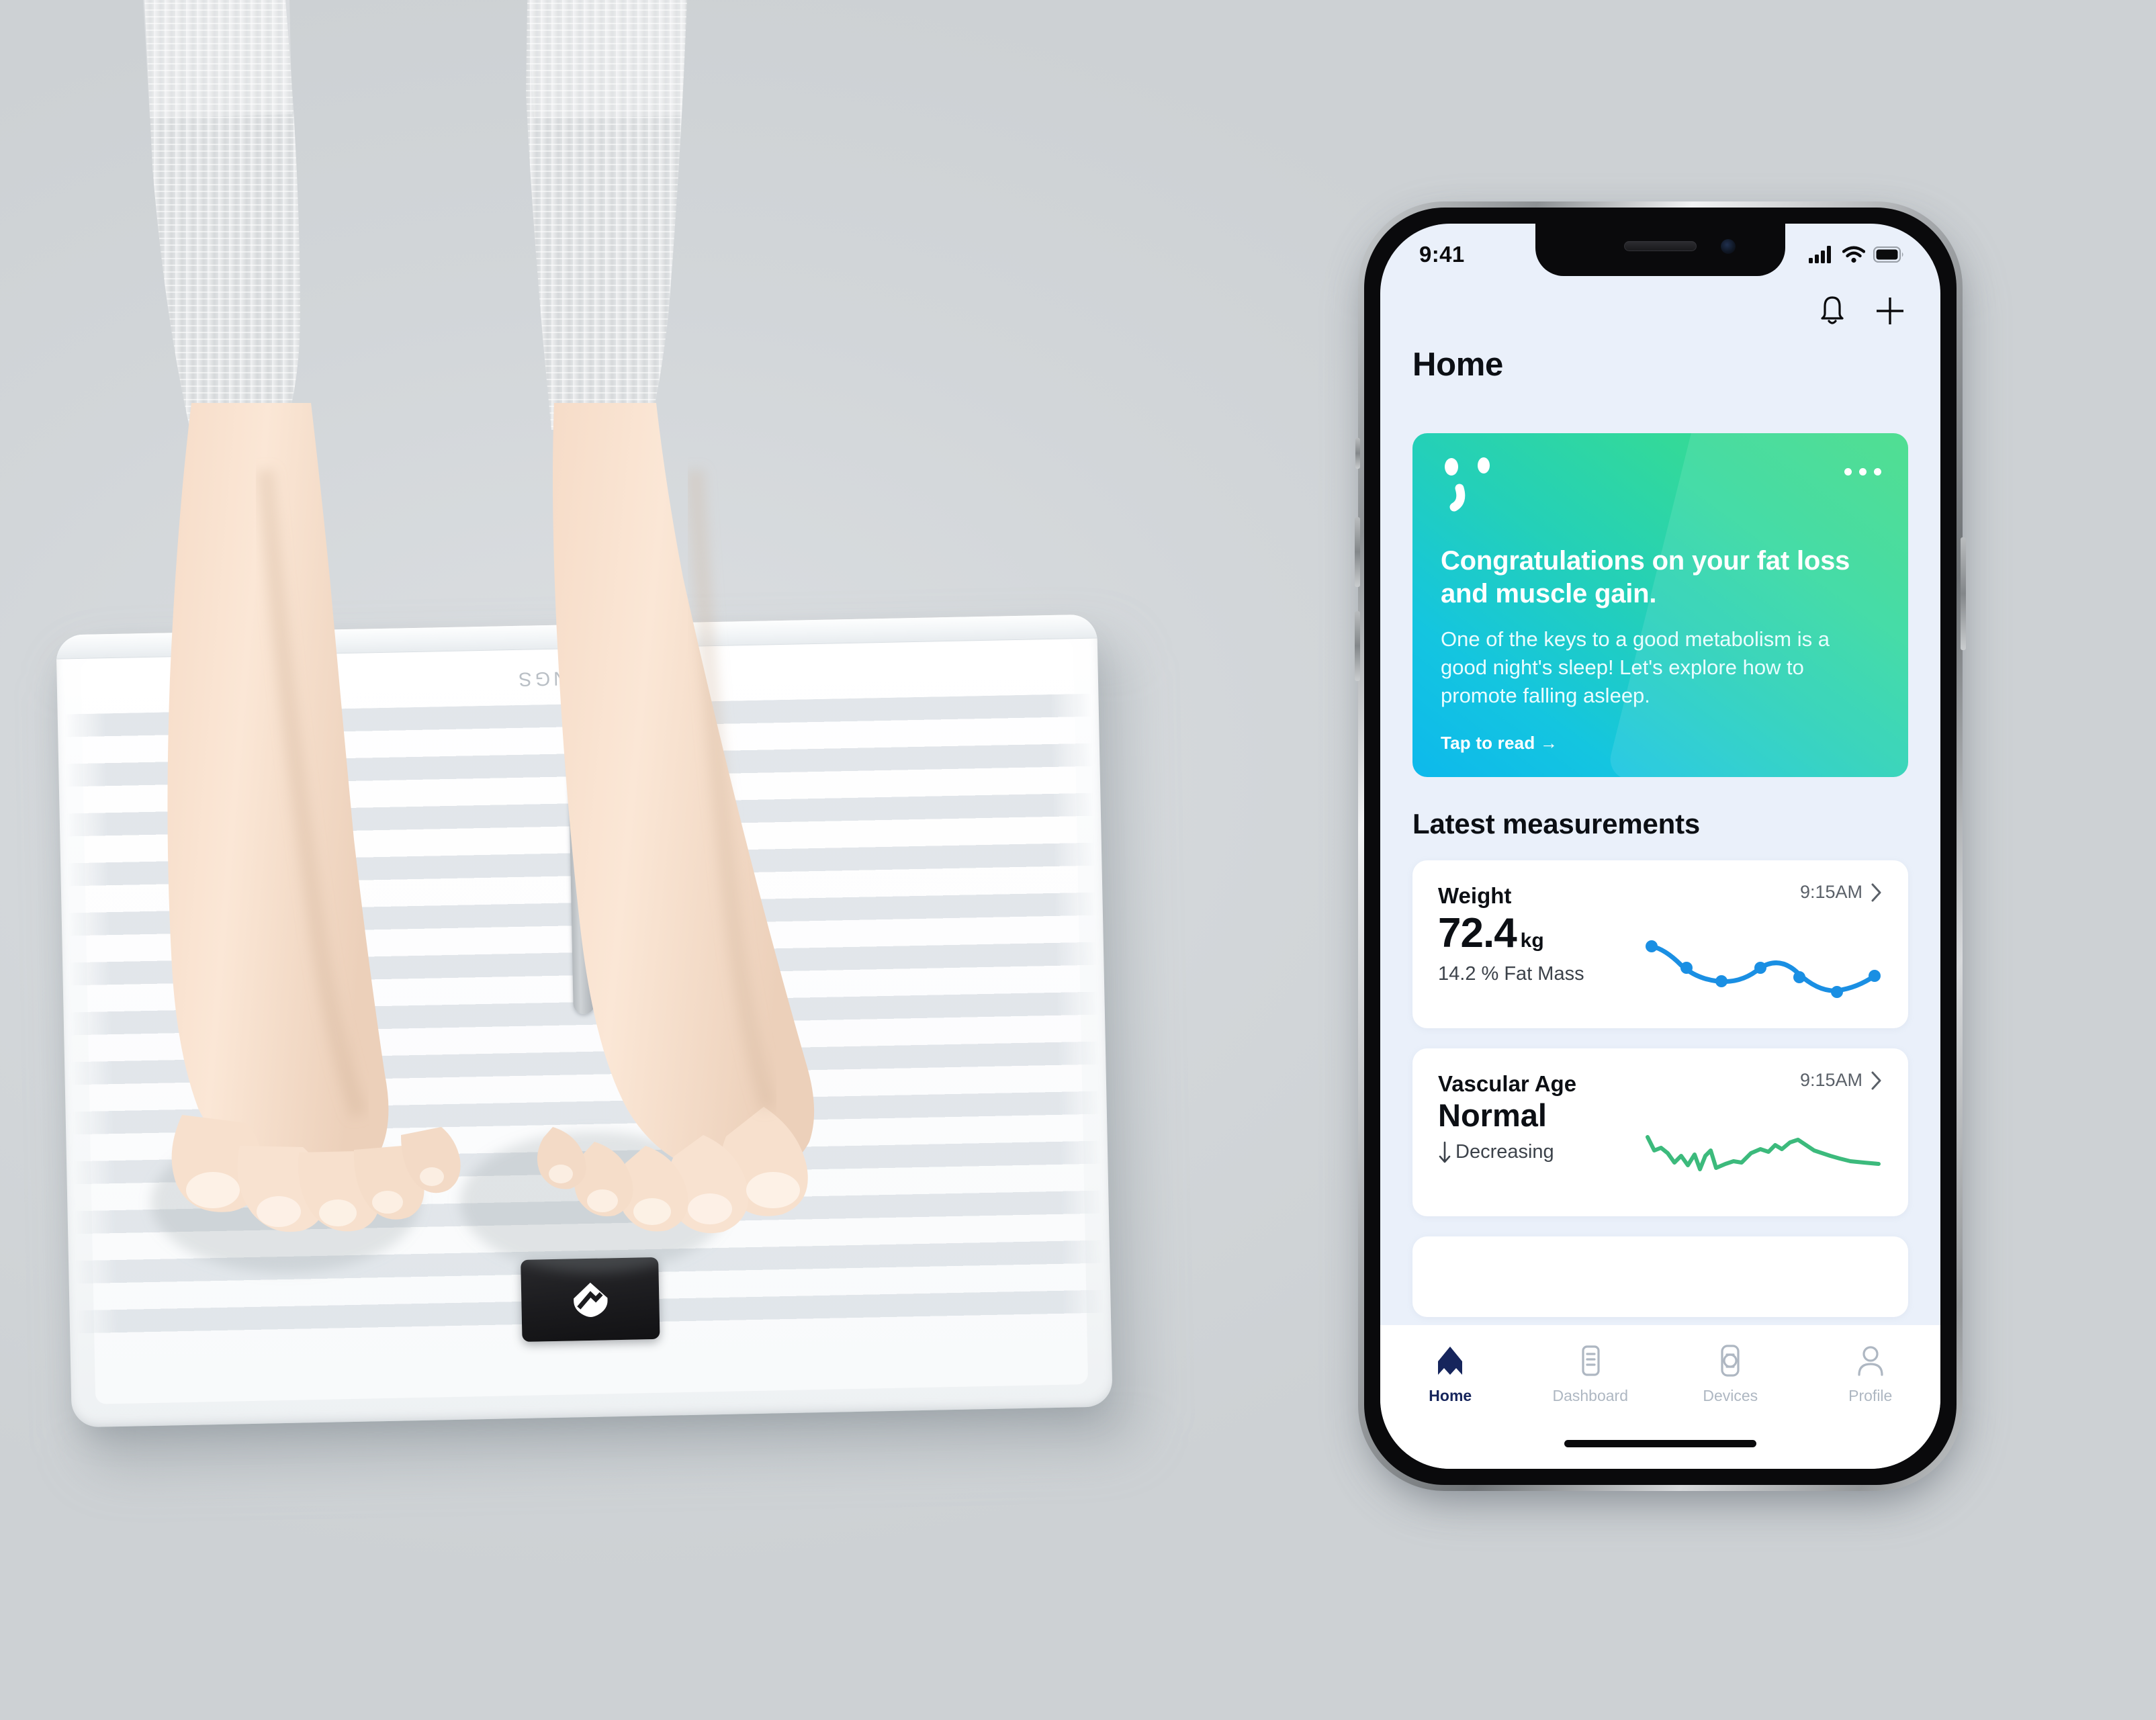 The width and height of the screenshot is (2156, 1720). What do you see at coordinates (1357, 646) in the screenshot?
I see `volume-down-button` at bounding box center [1357, 646].